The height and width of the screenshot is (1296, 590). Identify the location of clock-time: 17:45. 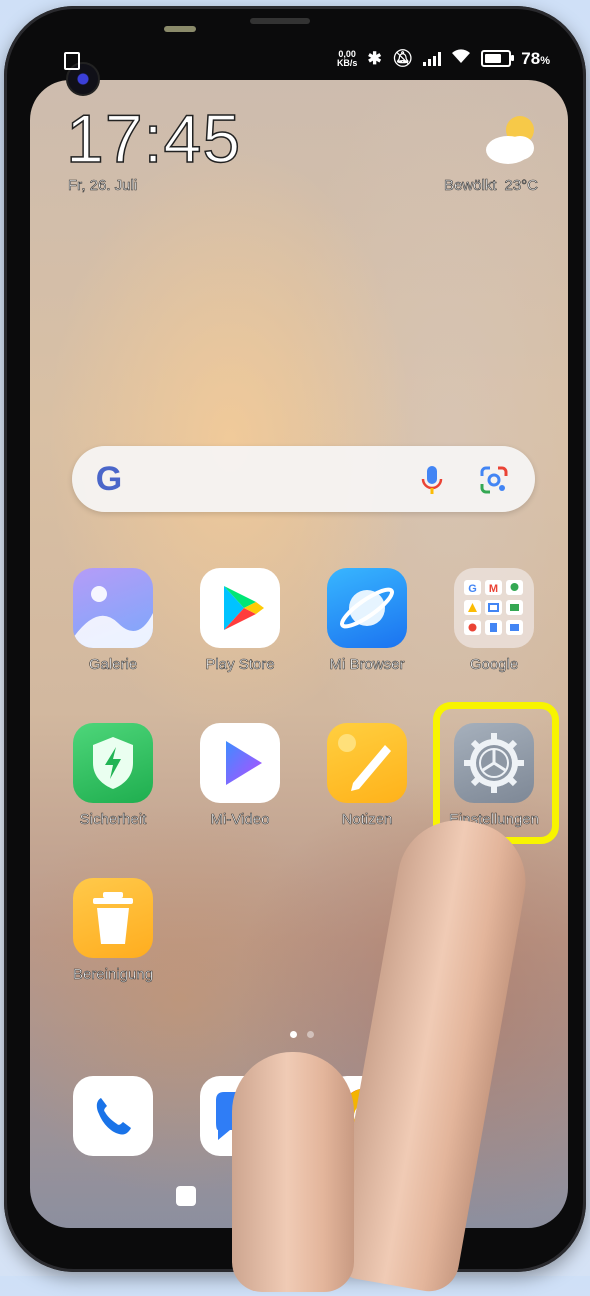
(153, 139).